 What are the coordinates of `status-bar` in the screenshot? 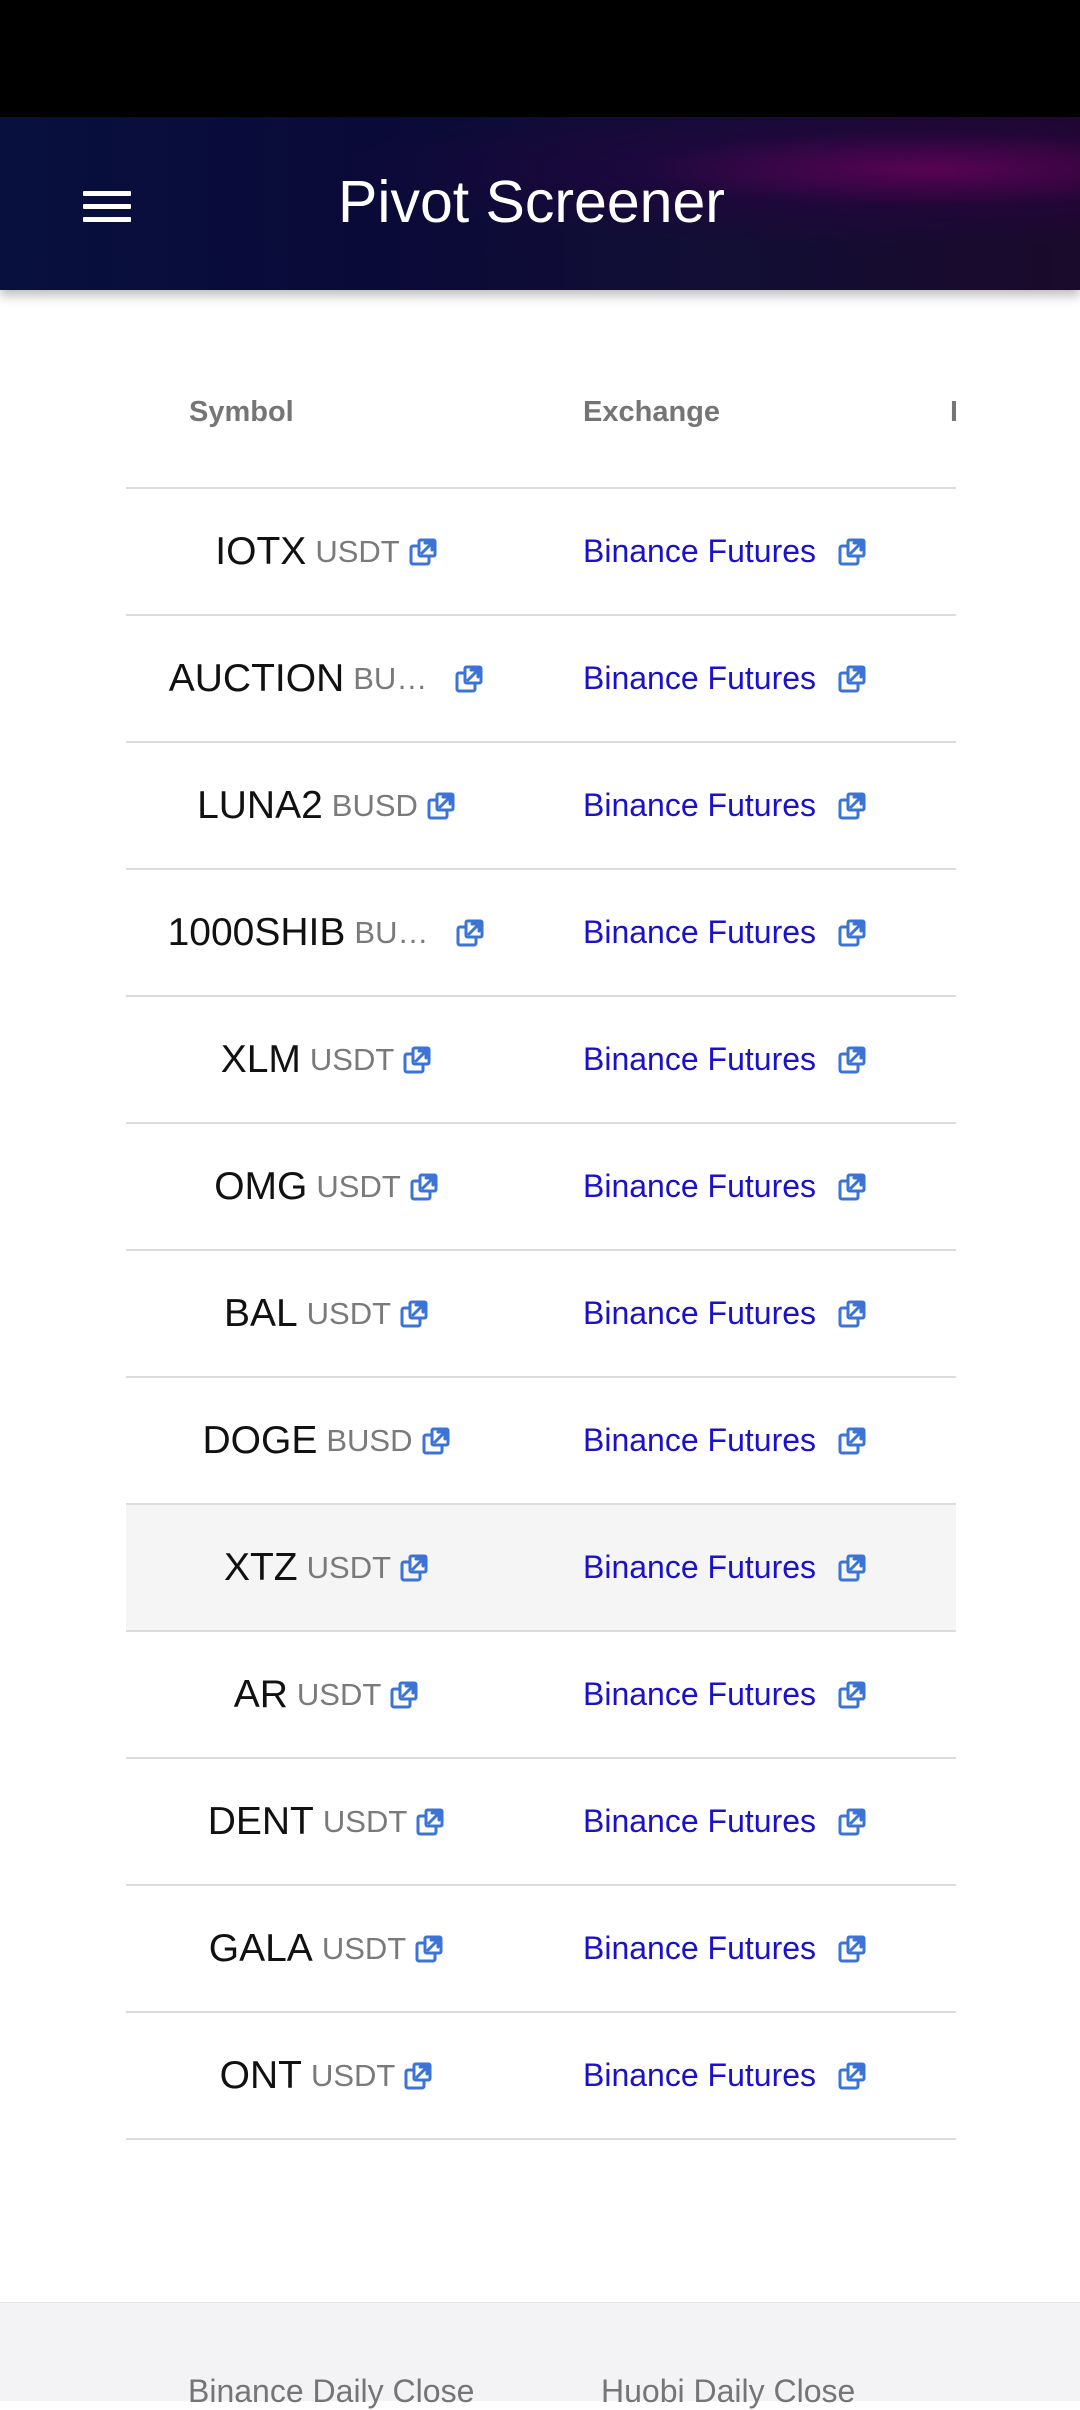 It's located at (540, 58).